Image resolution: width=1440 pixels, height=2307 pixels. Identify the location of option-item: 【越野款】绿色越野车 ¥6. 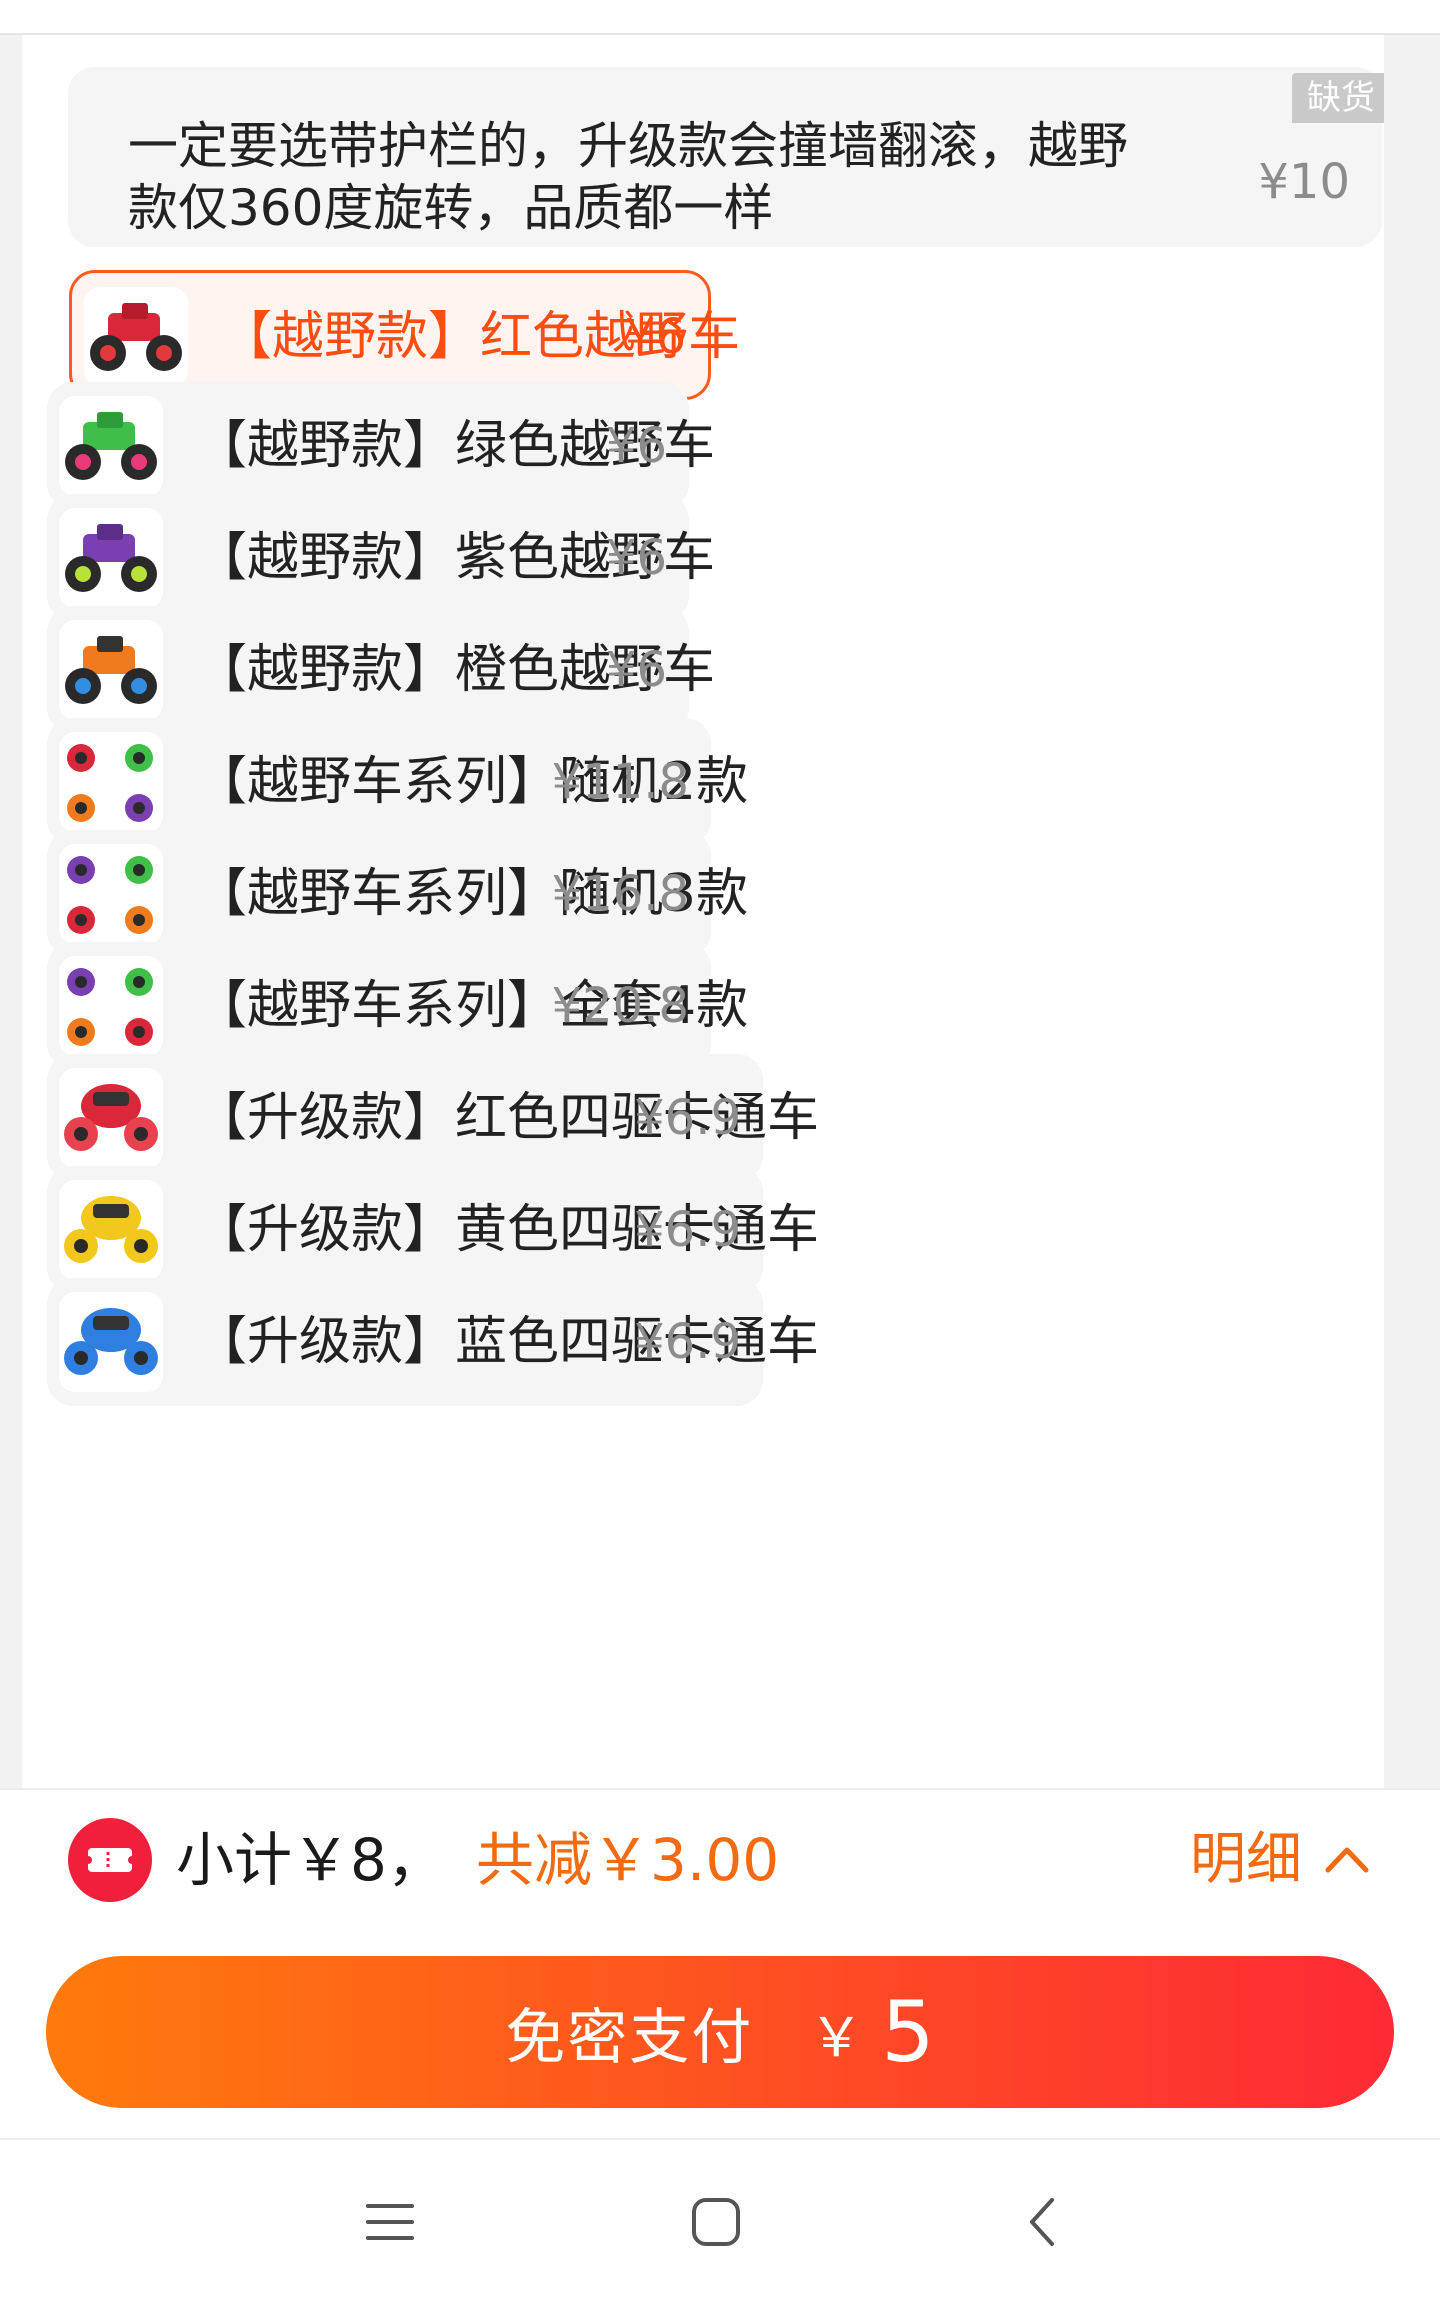
(381, 446).